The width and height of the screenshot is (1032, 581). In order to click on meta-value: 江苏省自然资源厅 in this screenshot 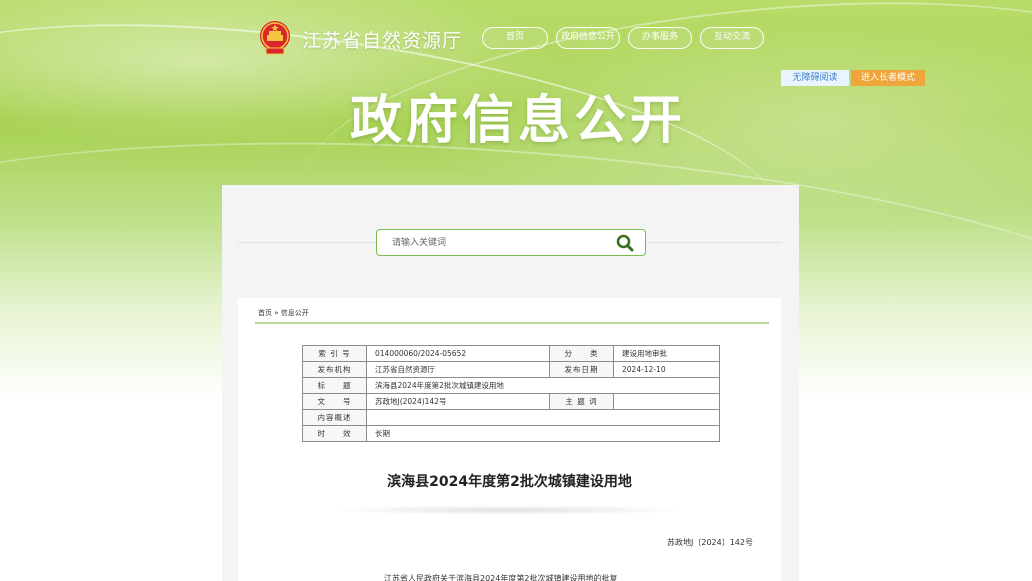, I will do `click(458, 369)`.